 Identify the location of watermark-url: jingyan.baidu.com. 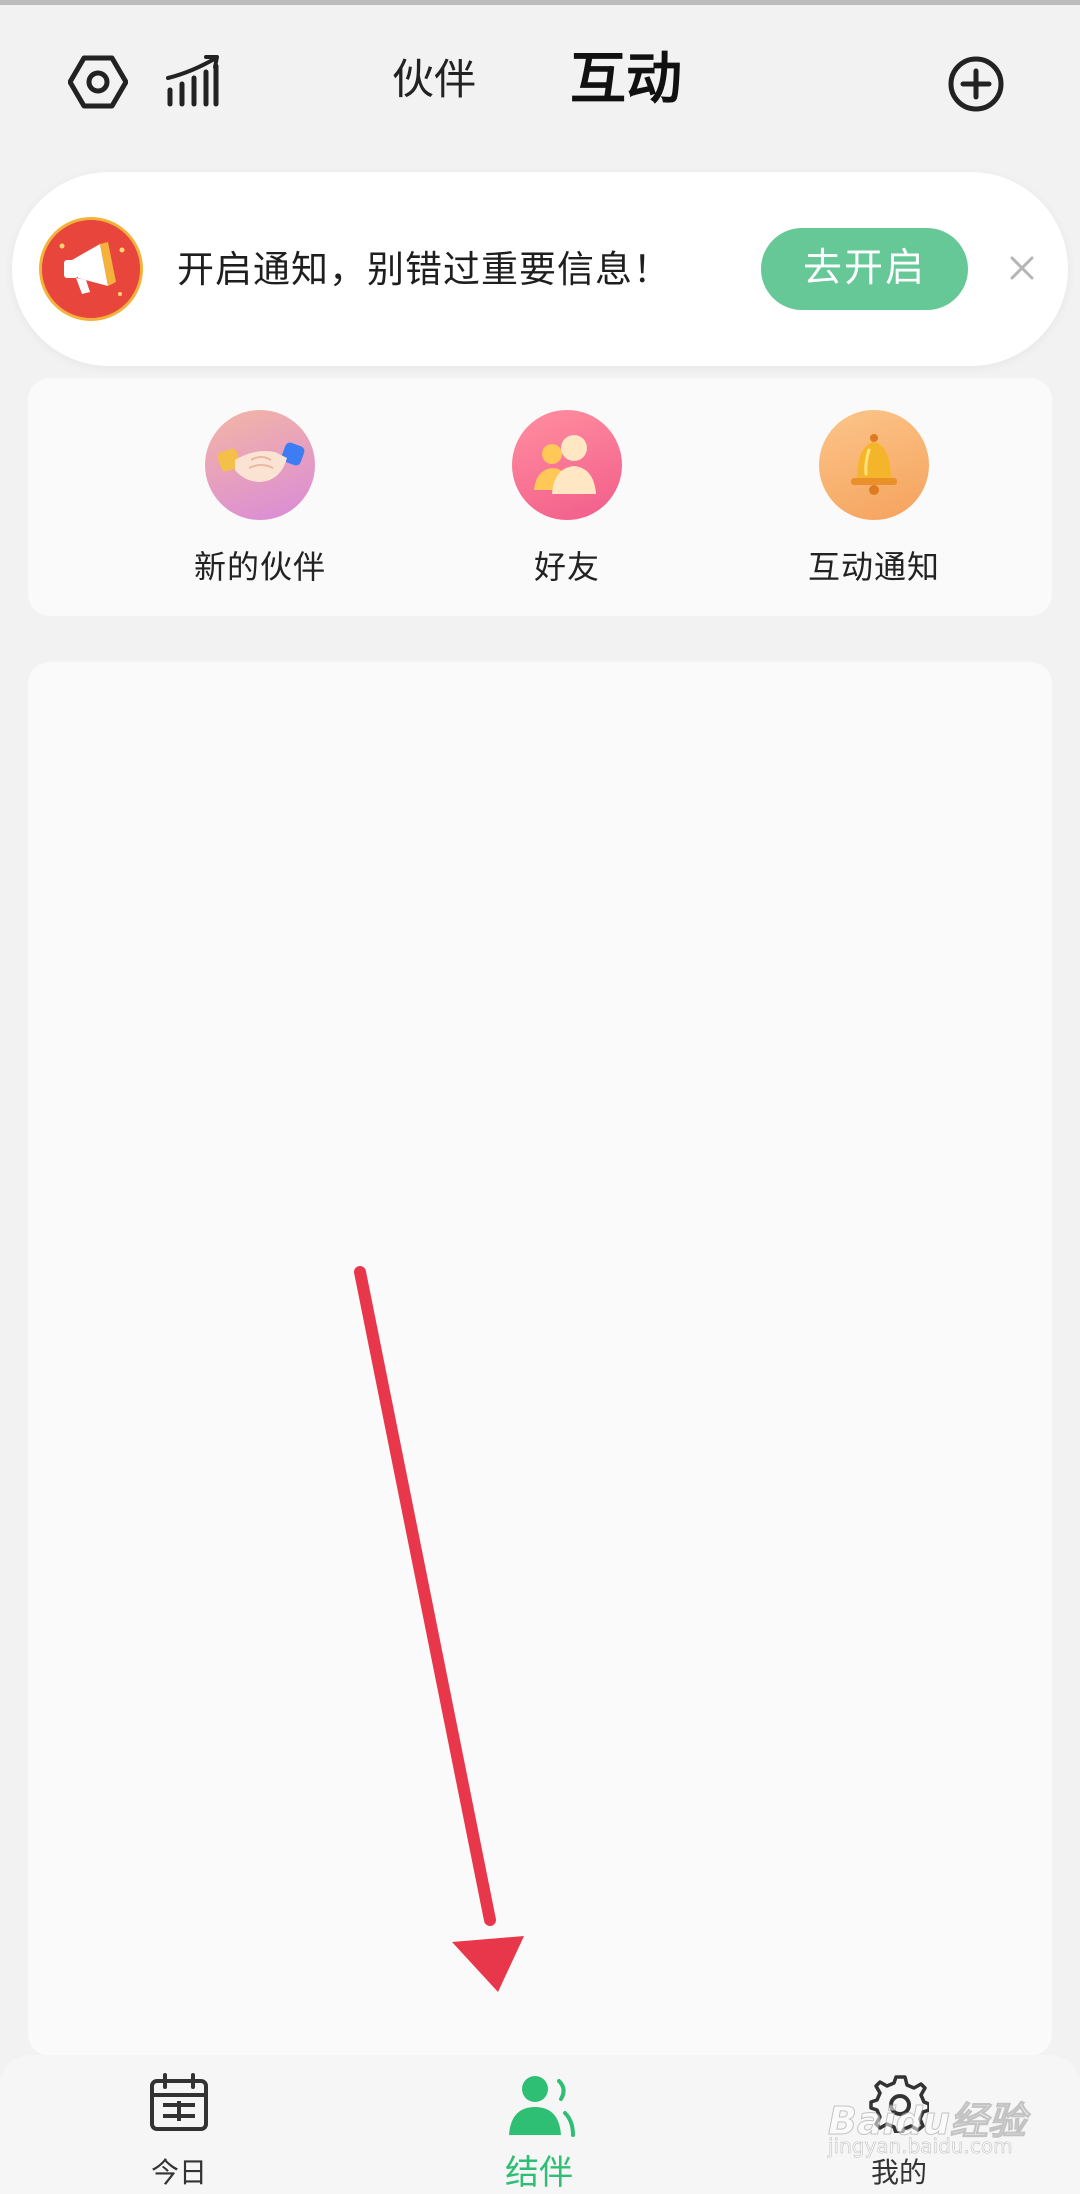
(920, 2146).